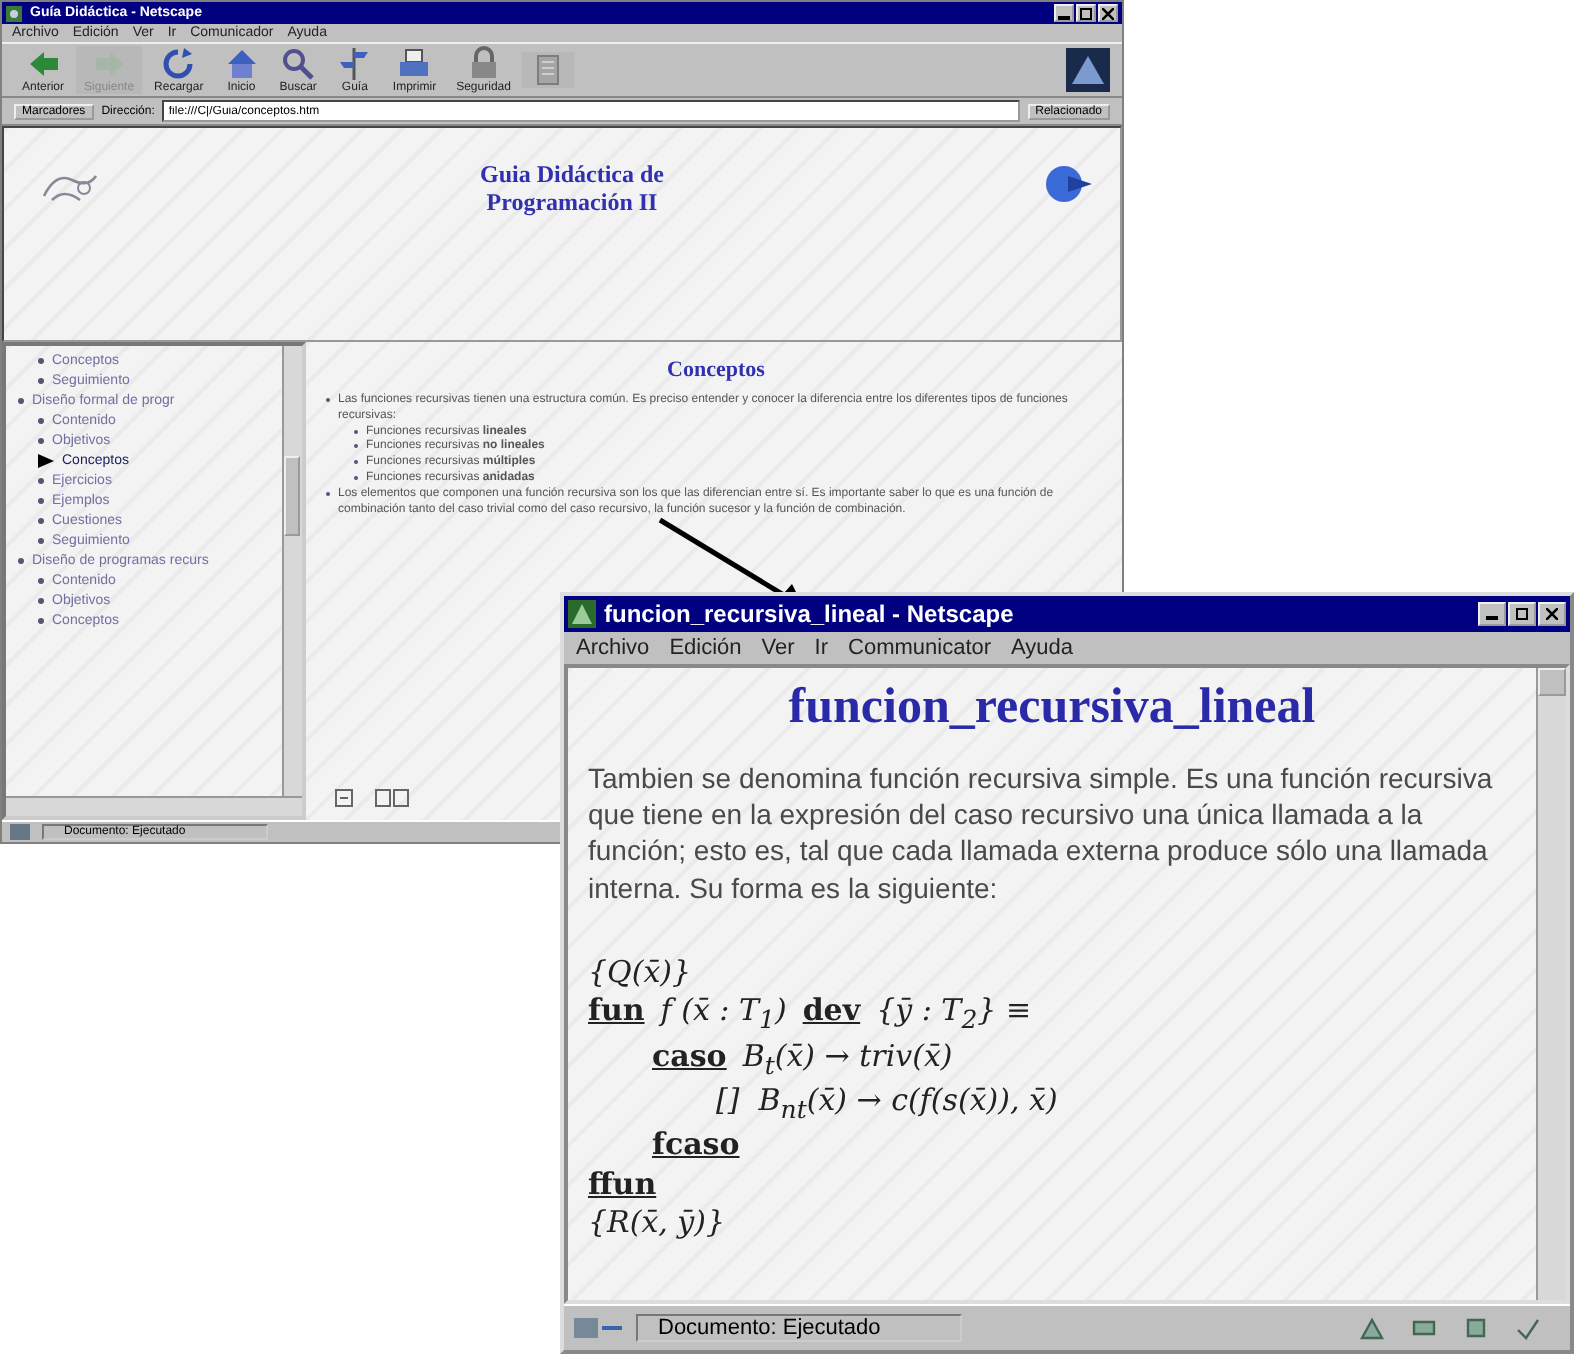 The image size is (1574, 1354). I want to click on right-arrow-icon, so click(109, 64).